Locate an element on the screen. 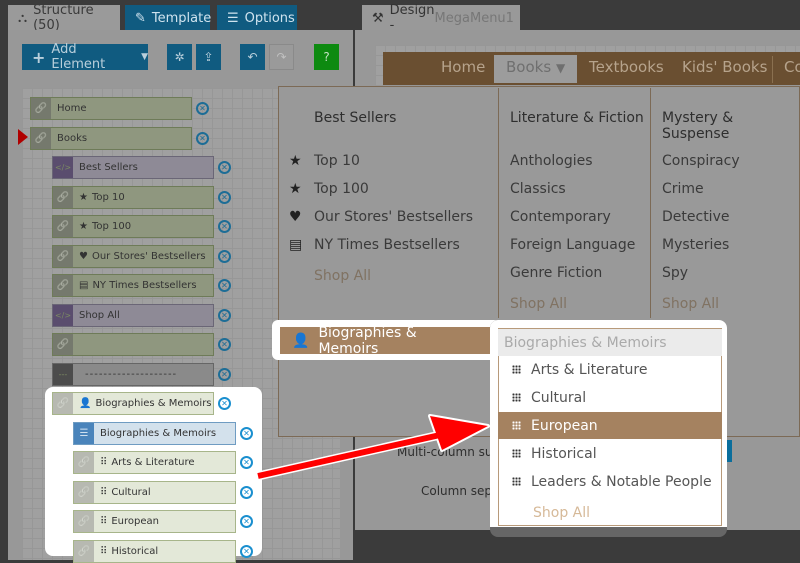  red-arrow is located at coordinates (371, 447).